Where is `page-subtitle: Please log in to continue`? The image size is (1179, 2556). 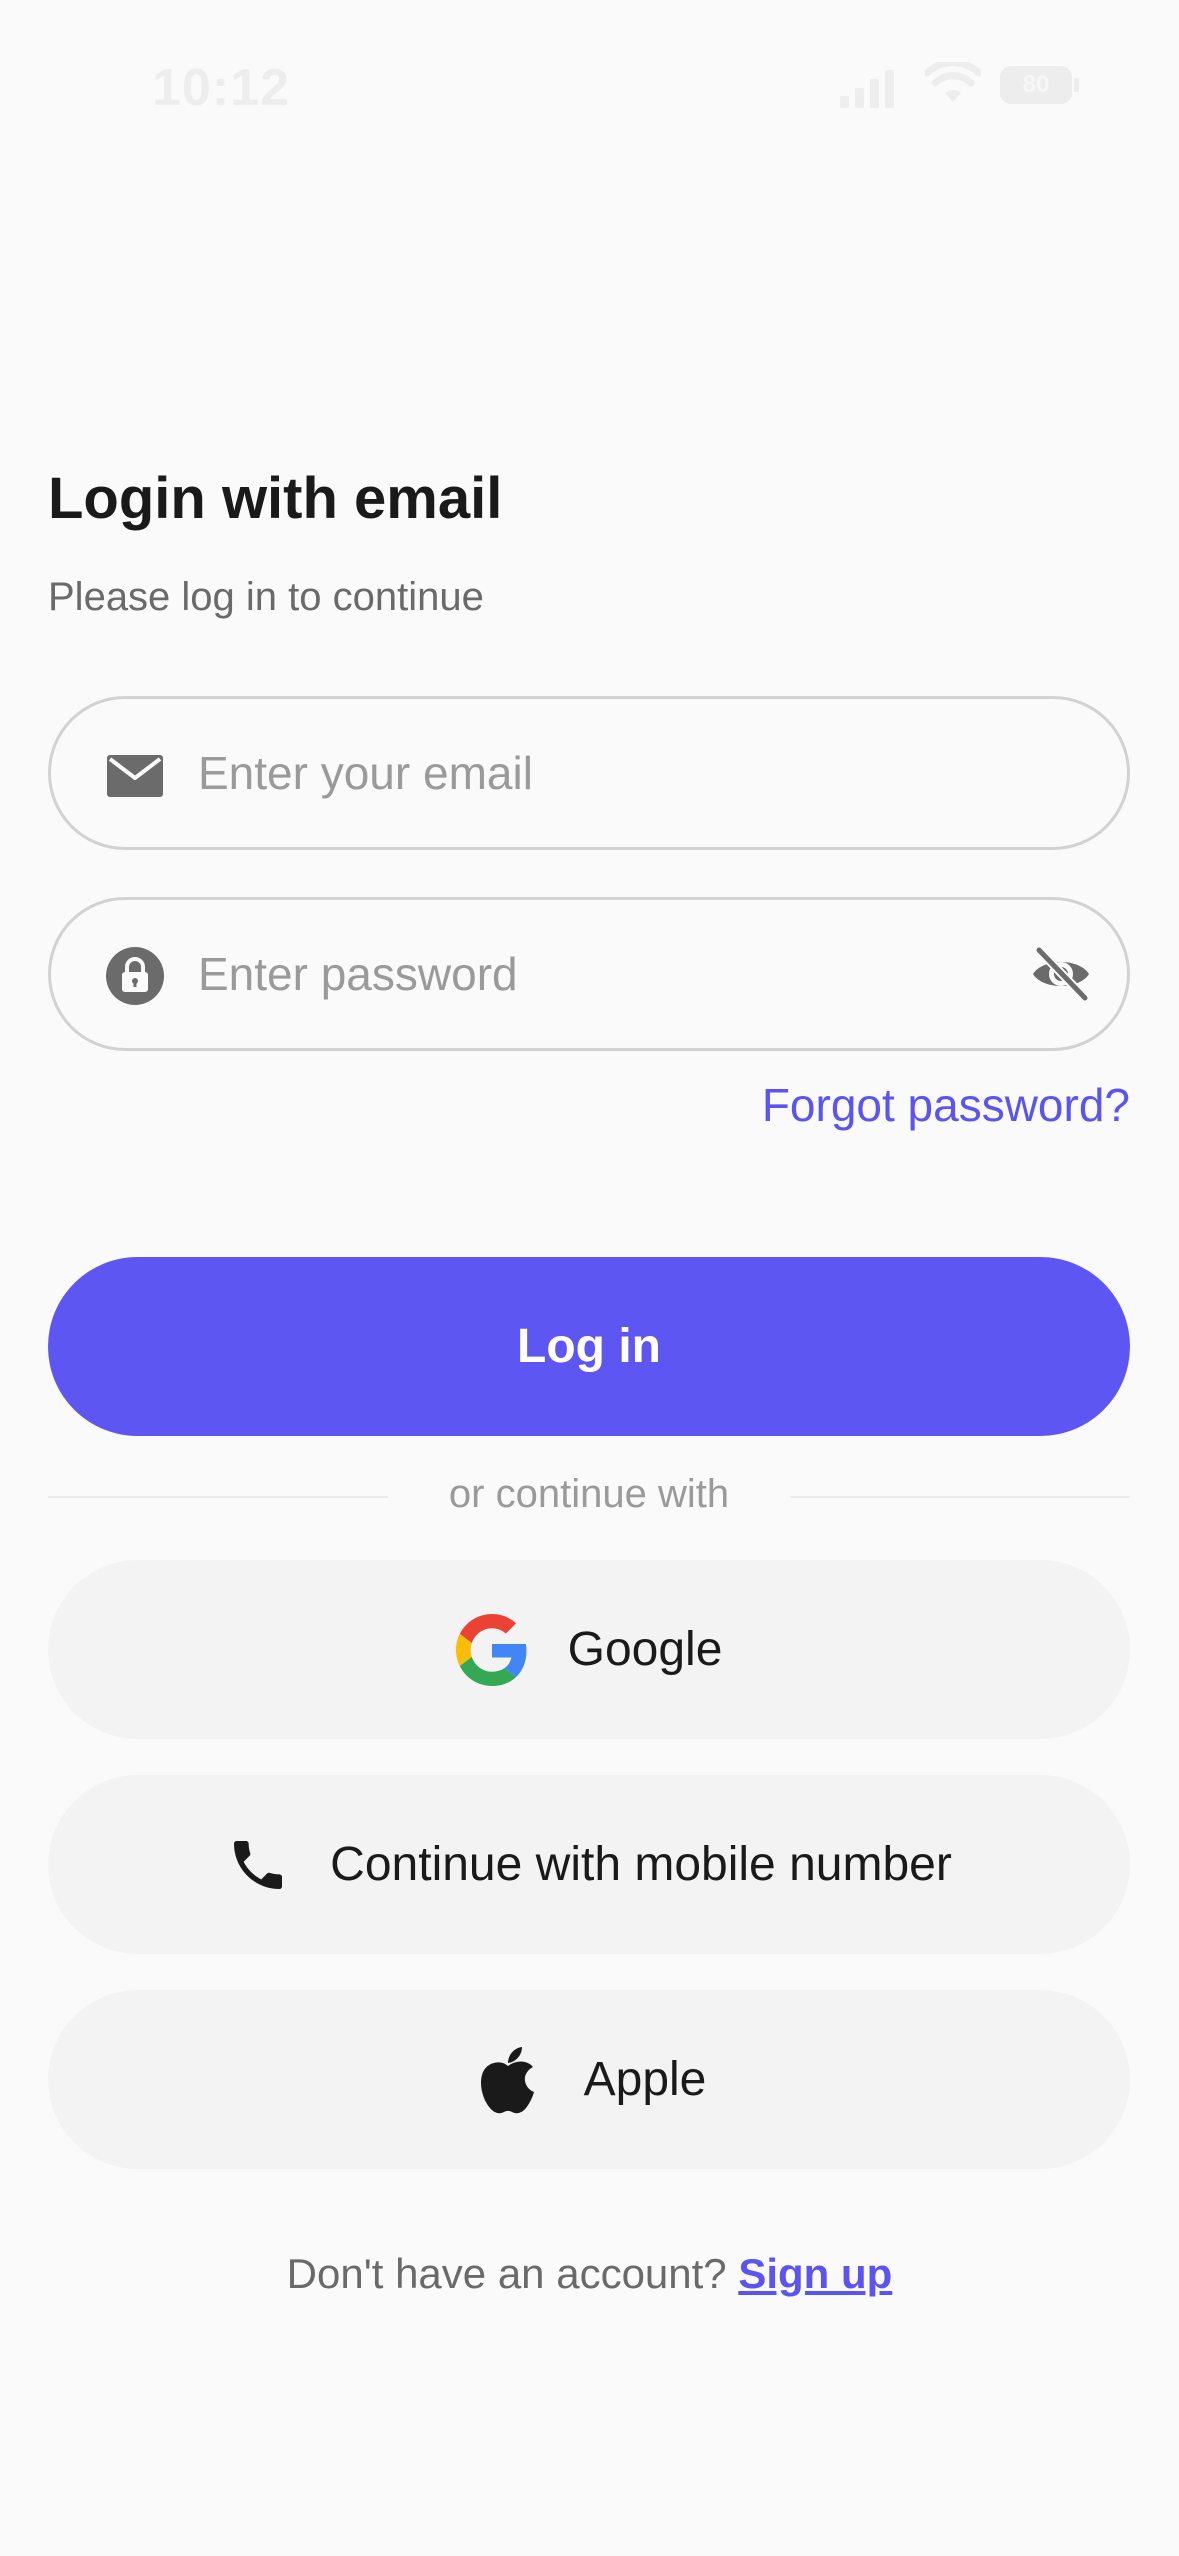
page-subtitle: Please log in to continue is located at coordinates (266, 597).